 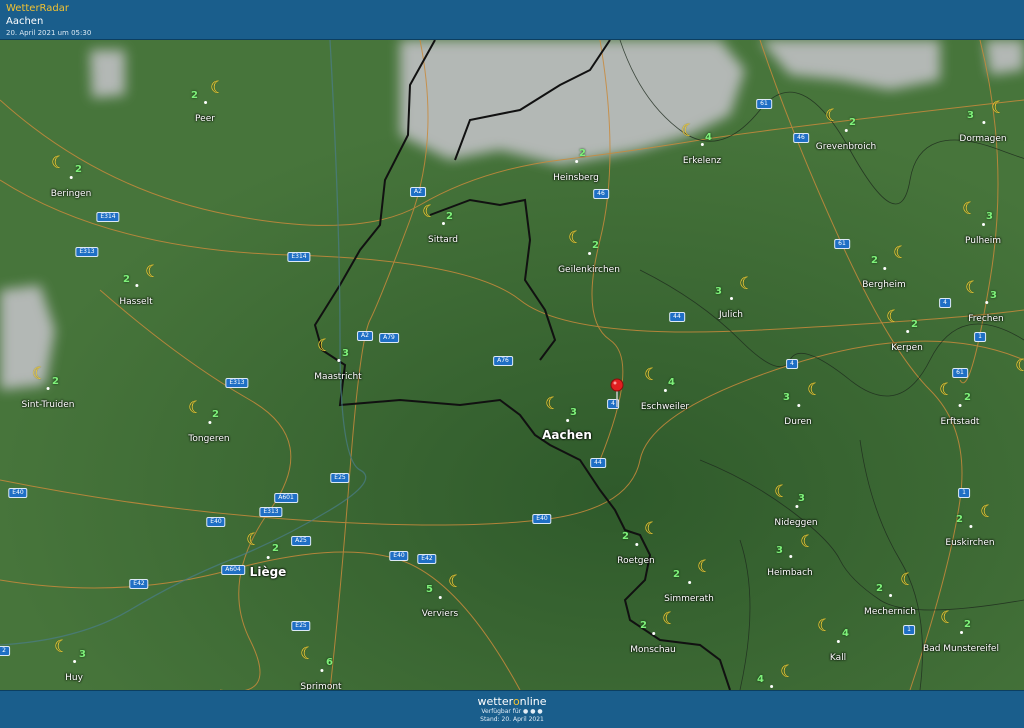 I want to click on road-shield: E42, so click(x=427, y=559).